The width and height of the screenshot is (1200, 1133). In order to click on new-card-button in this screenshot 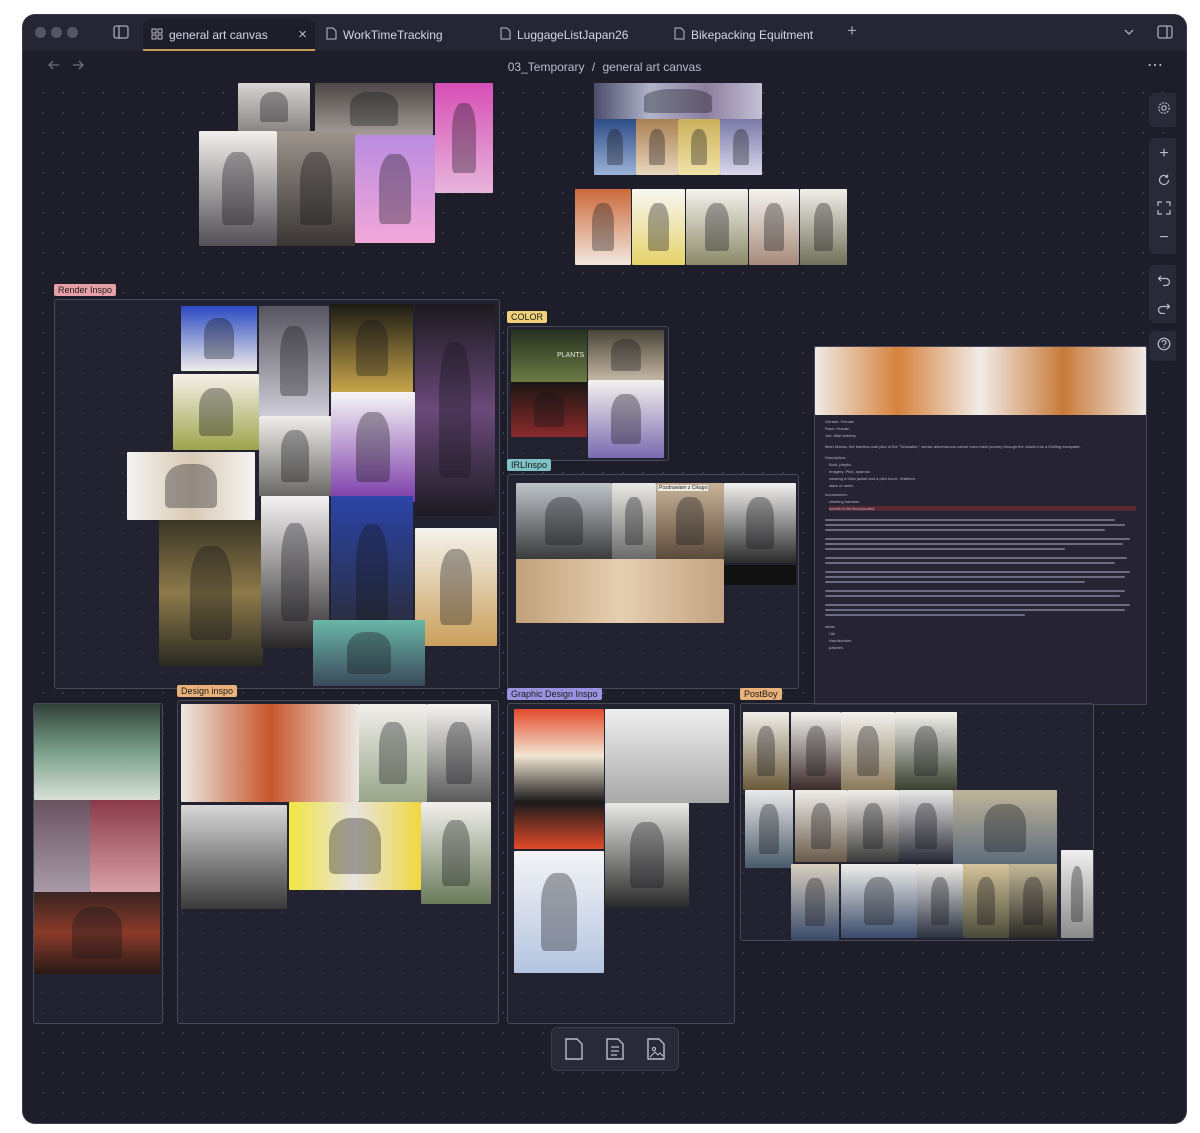, I will do `click(574, 1051)`.